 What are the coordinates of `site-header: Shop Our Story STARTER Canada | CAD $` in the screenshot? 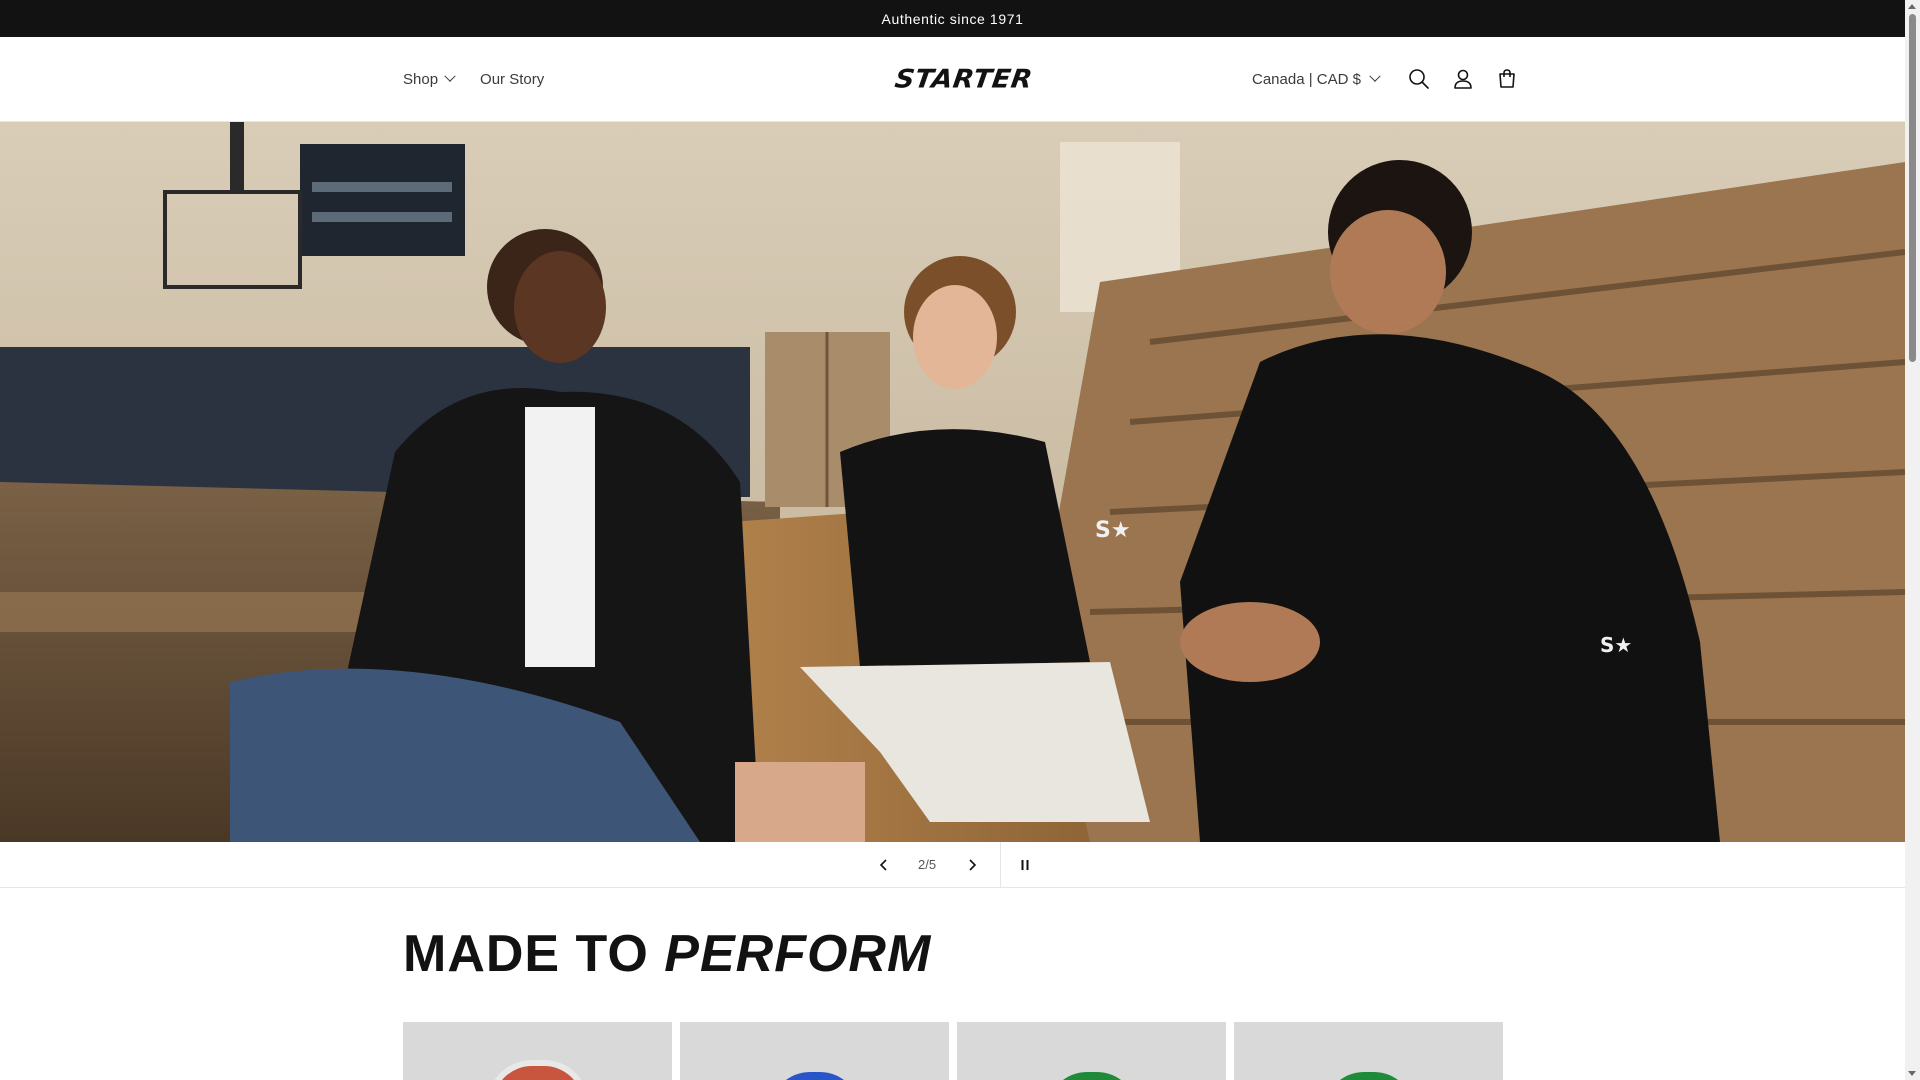 It's located at (952, 79).